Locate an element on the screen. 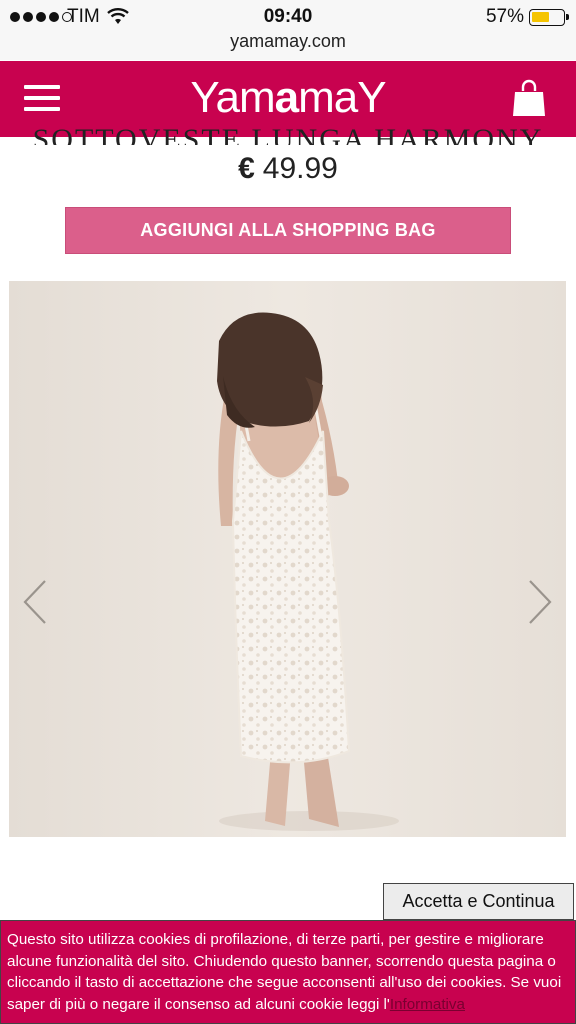 The height and width of the screenshot is (1024, 576). battery-icon is located at coordinates (549, 17).